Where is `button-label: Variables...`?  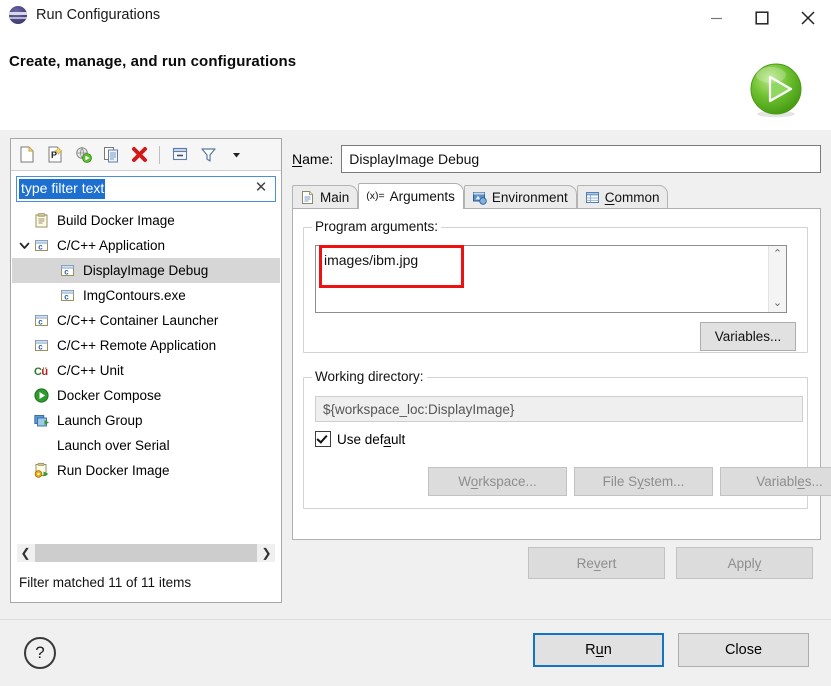
button-label: Variables... is located at coordinates (748, 336).